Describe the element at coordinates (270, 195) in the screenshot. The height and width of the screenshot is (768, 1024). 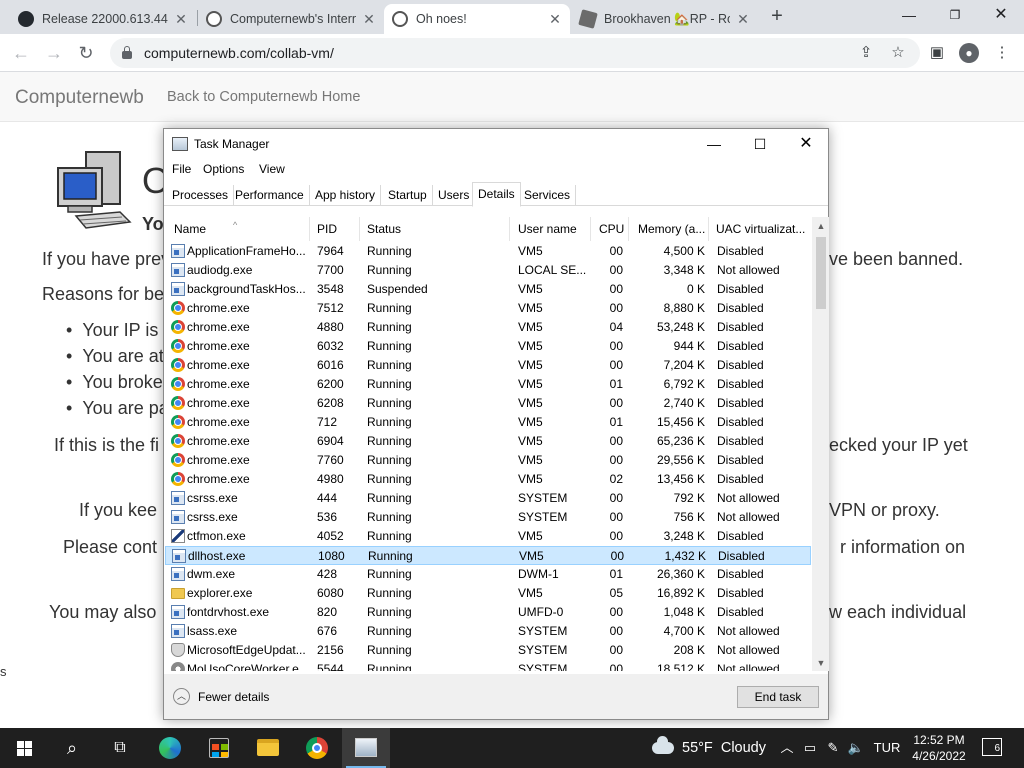
I see `tab-performance: Performance` at that location.